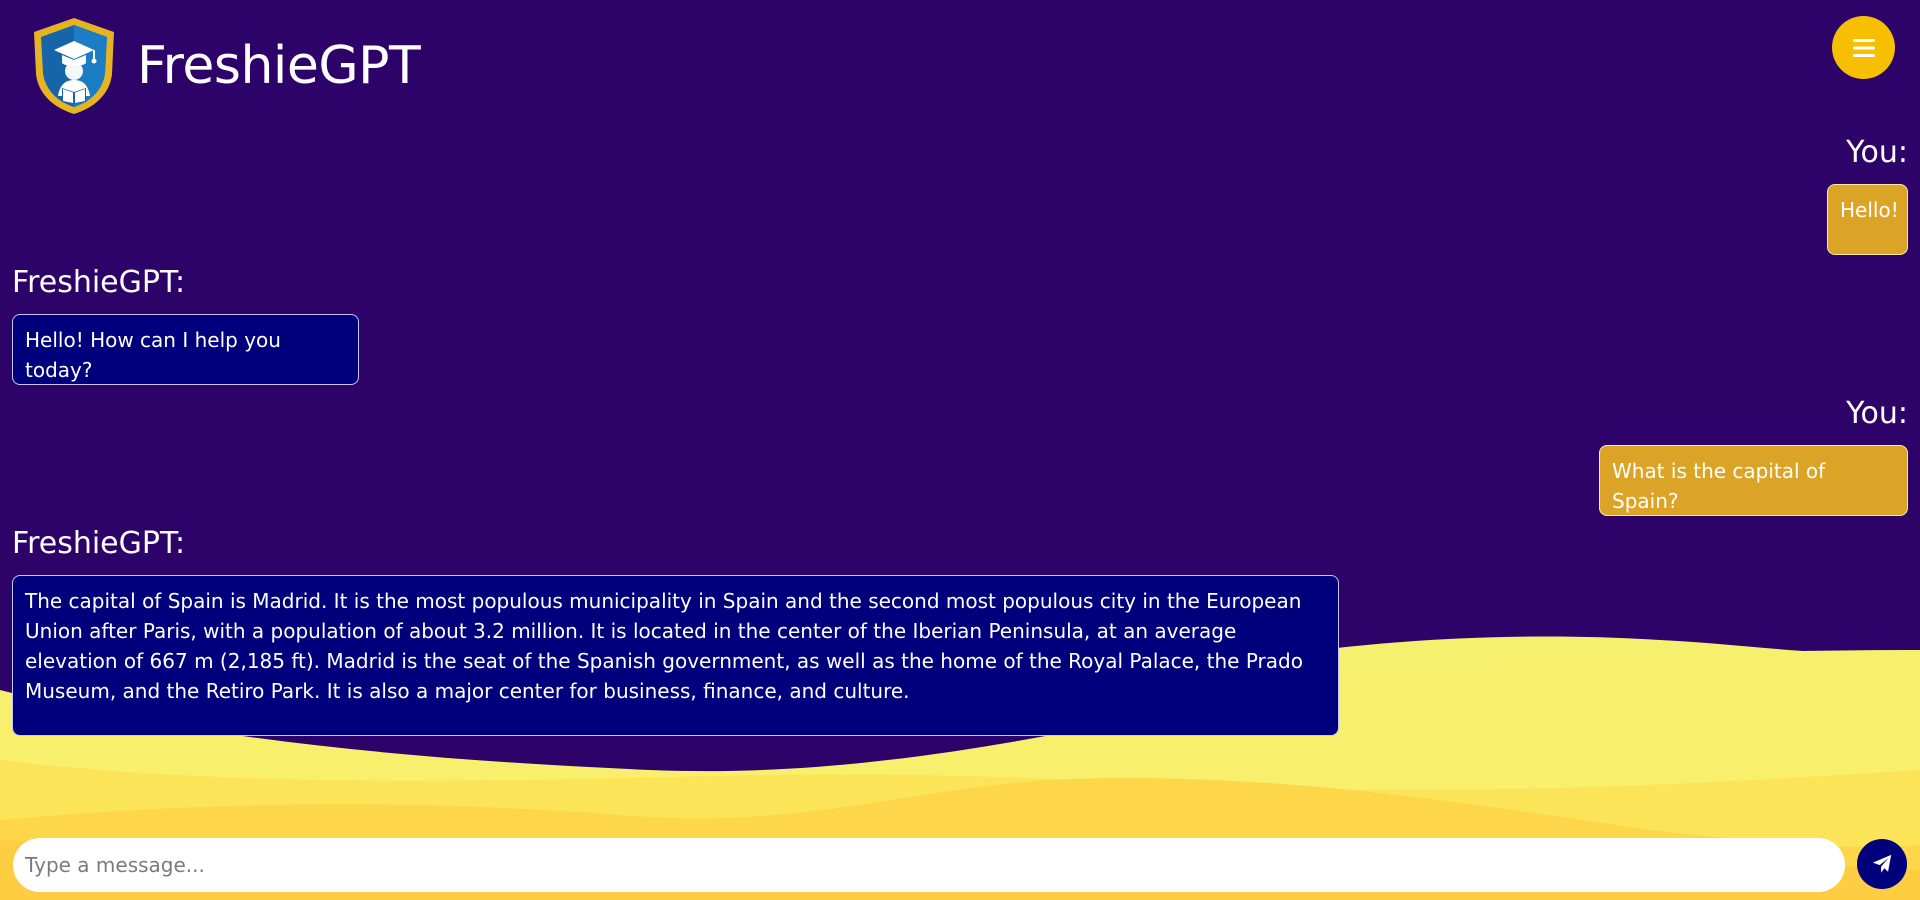 The image size is (1920, 900). I want to click on user-message-bubble: Hello!, so click(1867, 219).